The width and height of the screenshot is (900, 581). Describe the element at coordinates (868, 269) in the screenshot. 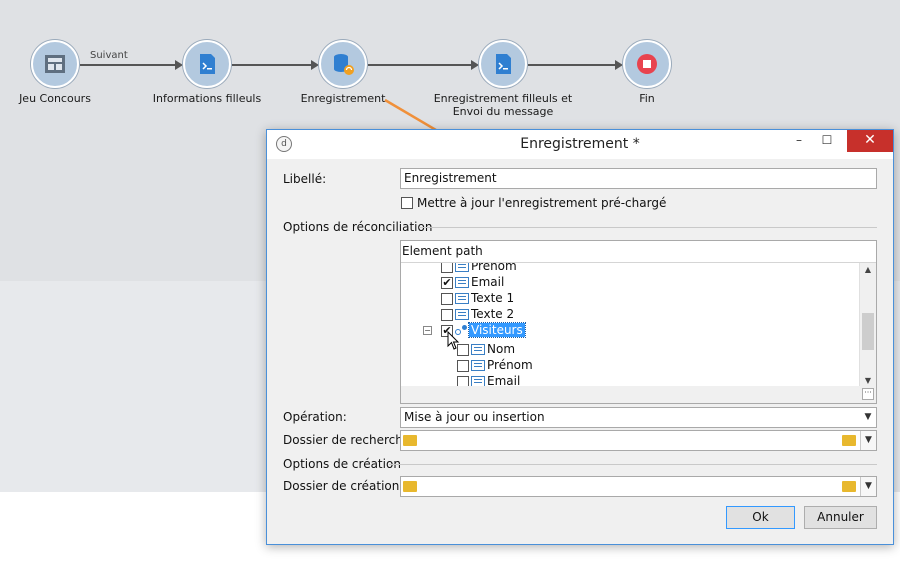

I see `scroll-up-icon: ▲` at that location.